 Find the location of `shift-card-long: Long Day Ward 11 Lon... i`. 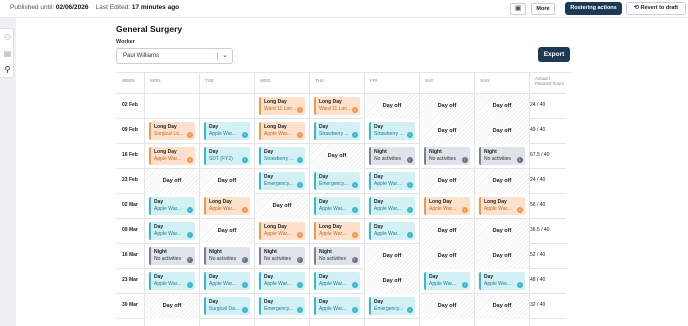

shift-card-long: Long Day Ward 11 Lon... i is located at coordinates (282, 106).